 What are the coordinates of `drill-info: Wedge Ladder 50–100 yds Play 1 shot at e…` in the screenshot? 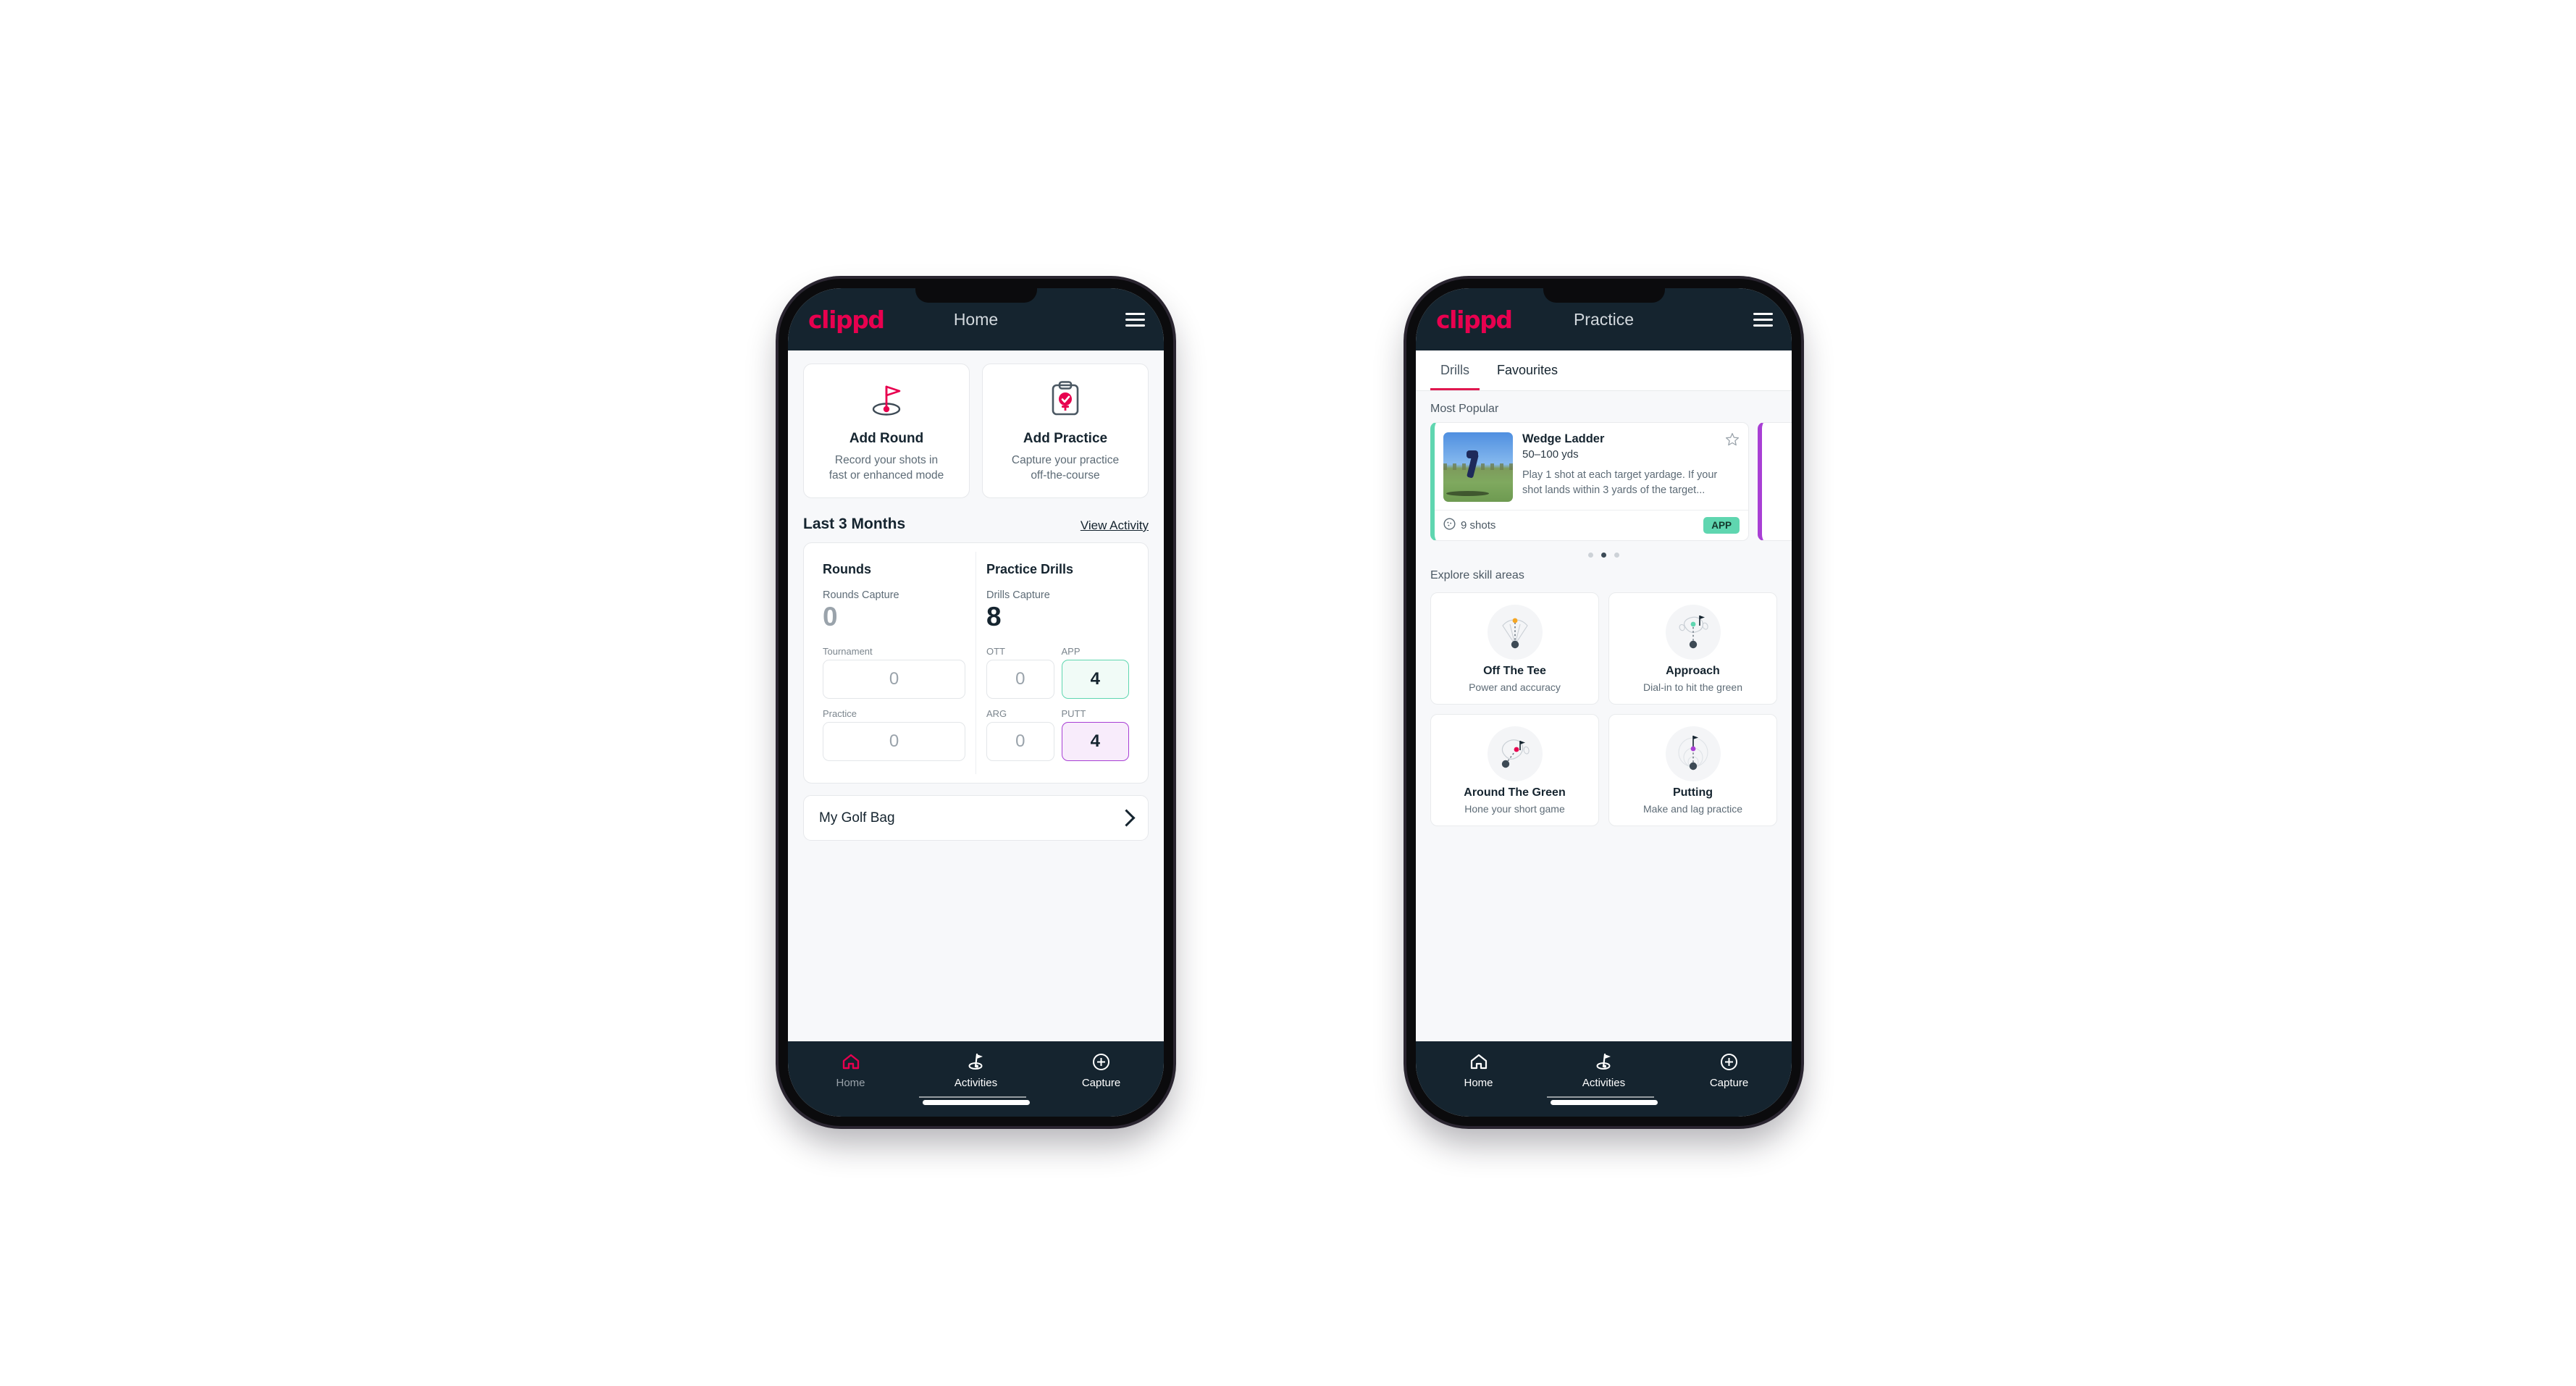 It's located at (1631, 467).